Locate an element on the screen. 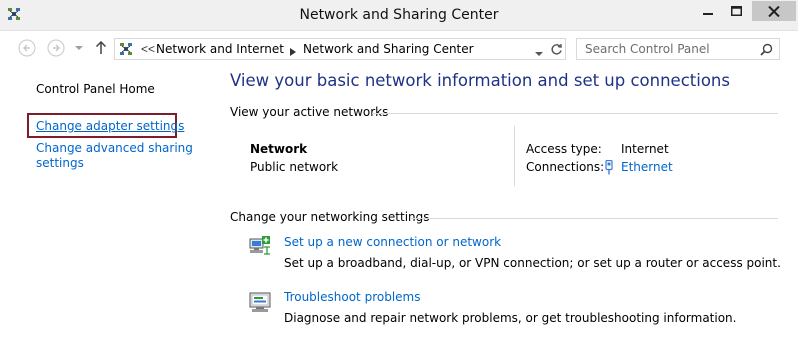 This screenshot has width=798, height=359. search-icon is located at coordinates (766, 51).